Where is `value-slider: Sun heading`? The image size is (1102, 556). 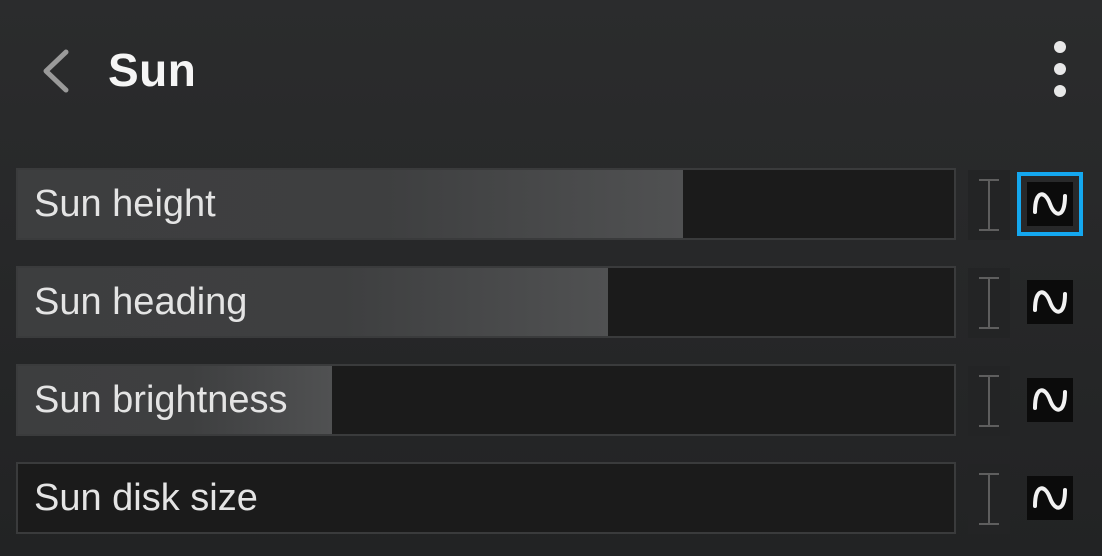
value-slider: Sun heading is located at coordinates (486, 302).